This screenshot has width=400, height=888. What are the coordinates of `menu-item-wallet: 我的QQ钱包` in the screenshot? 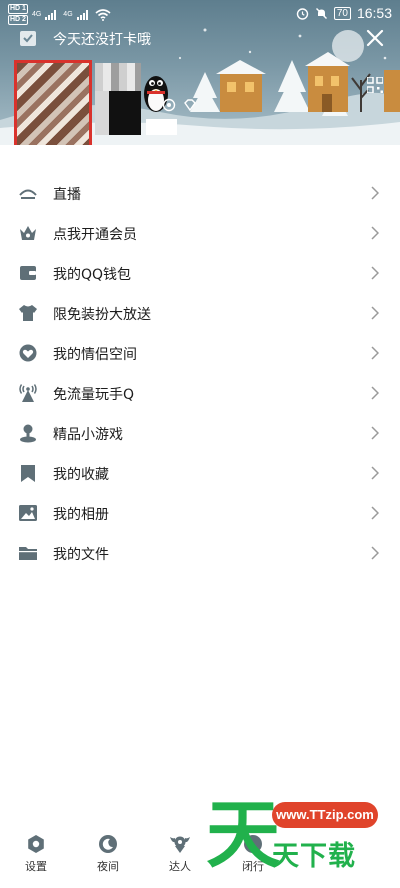 It's located at (200, 273).